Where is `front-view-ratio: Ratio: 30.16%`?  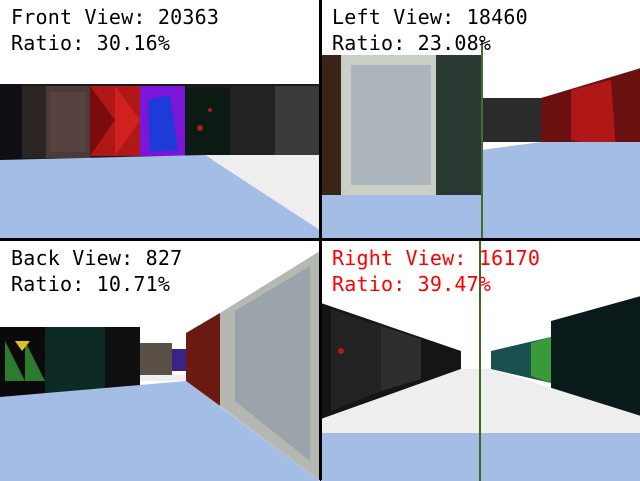
front-view-ratio: Ratio: 30.16% is located at coordinates (91, 43).